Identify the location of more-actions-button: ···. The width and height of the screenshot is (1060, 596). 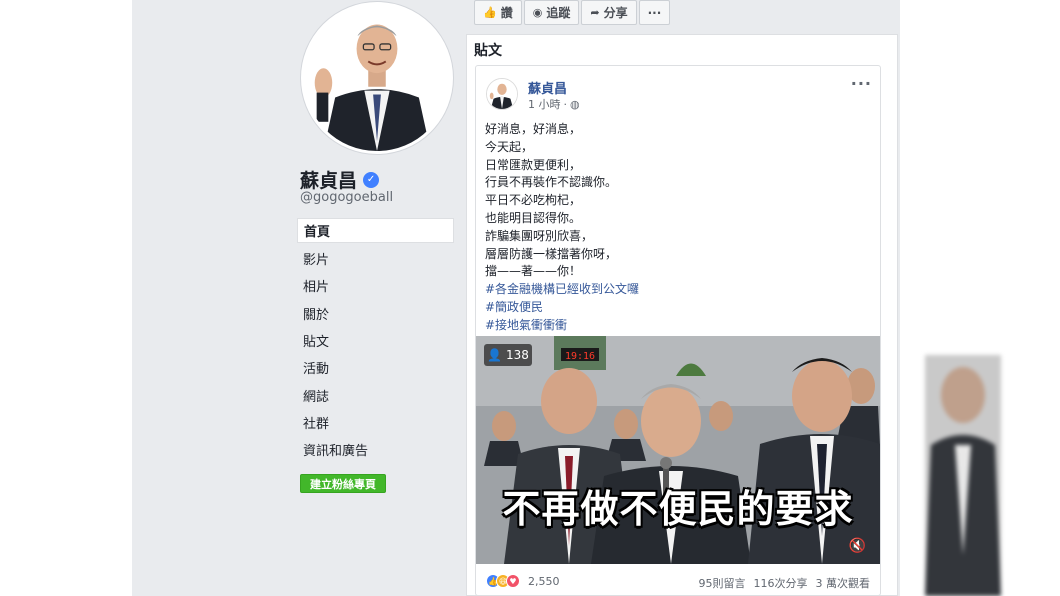
(654, 12).